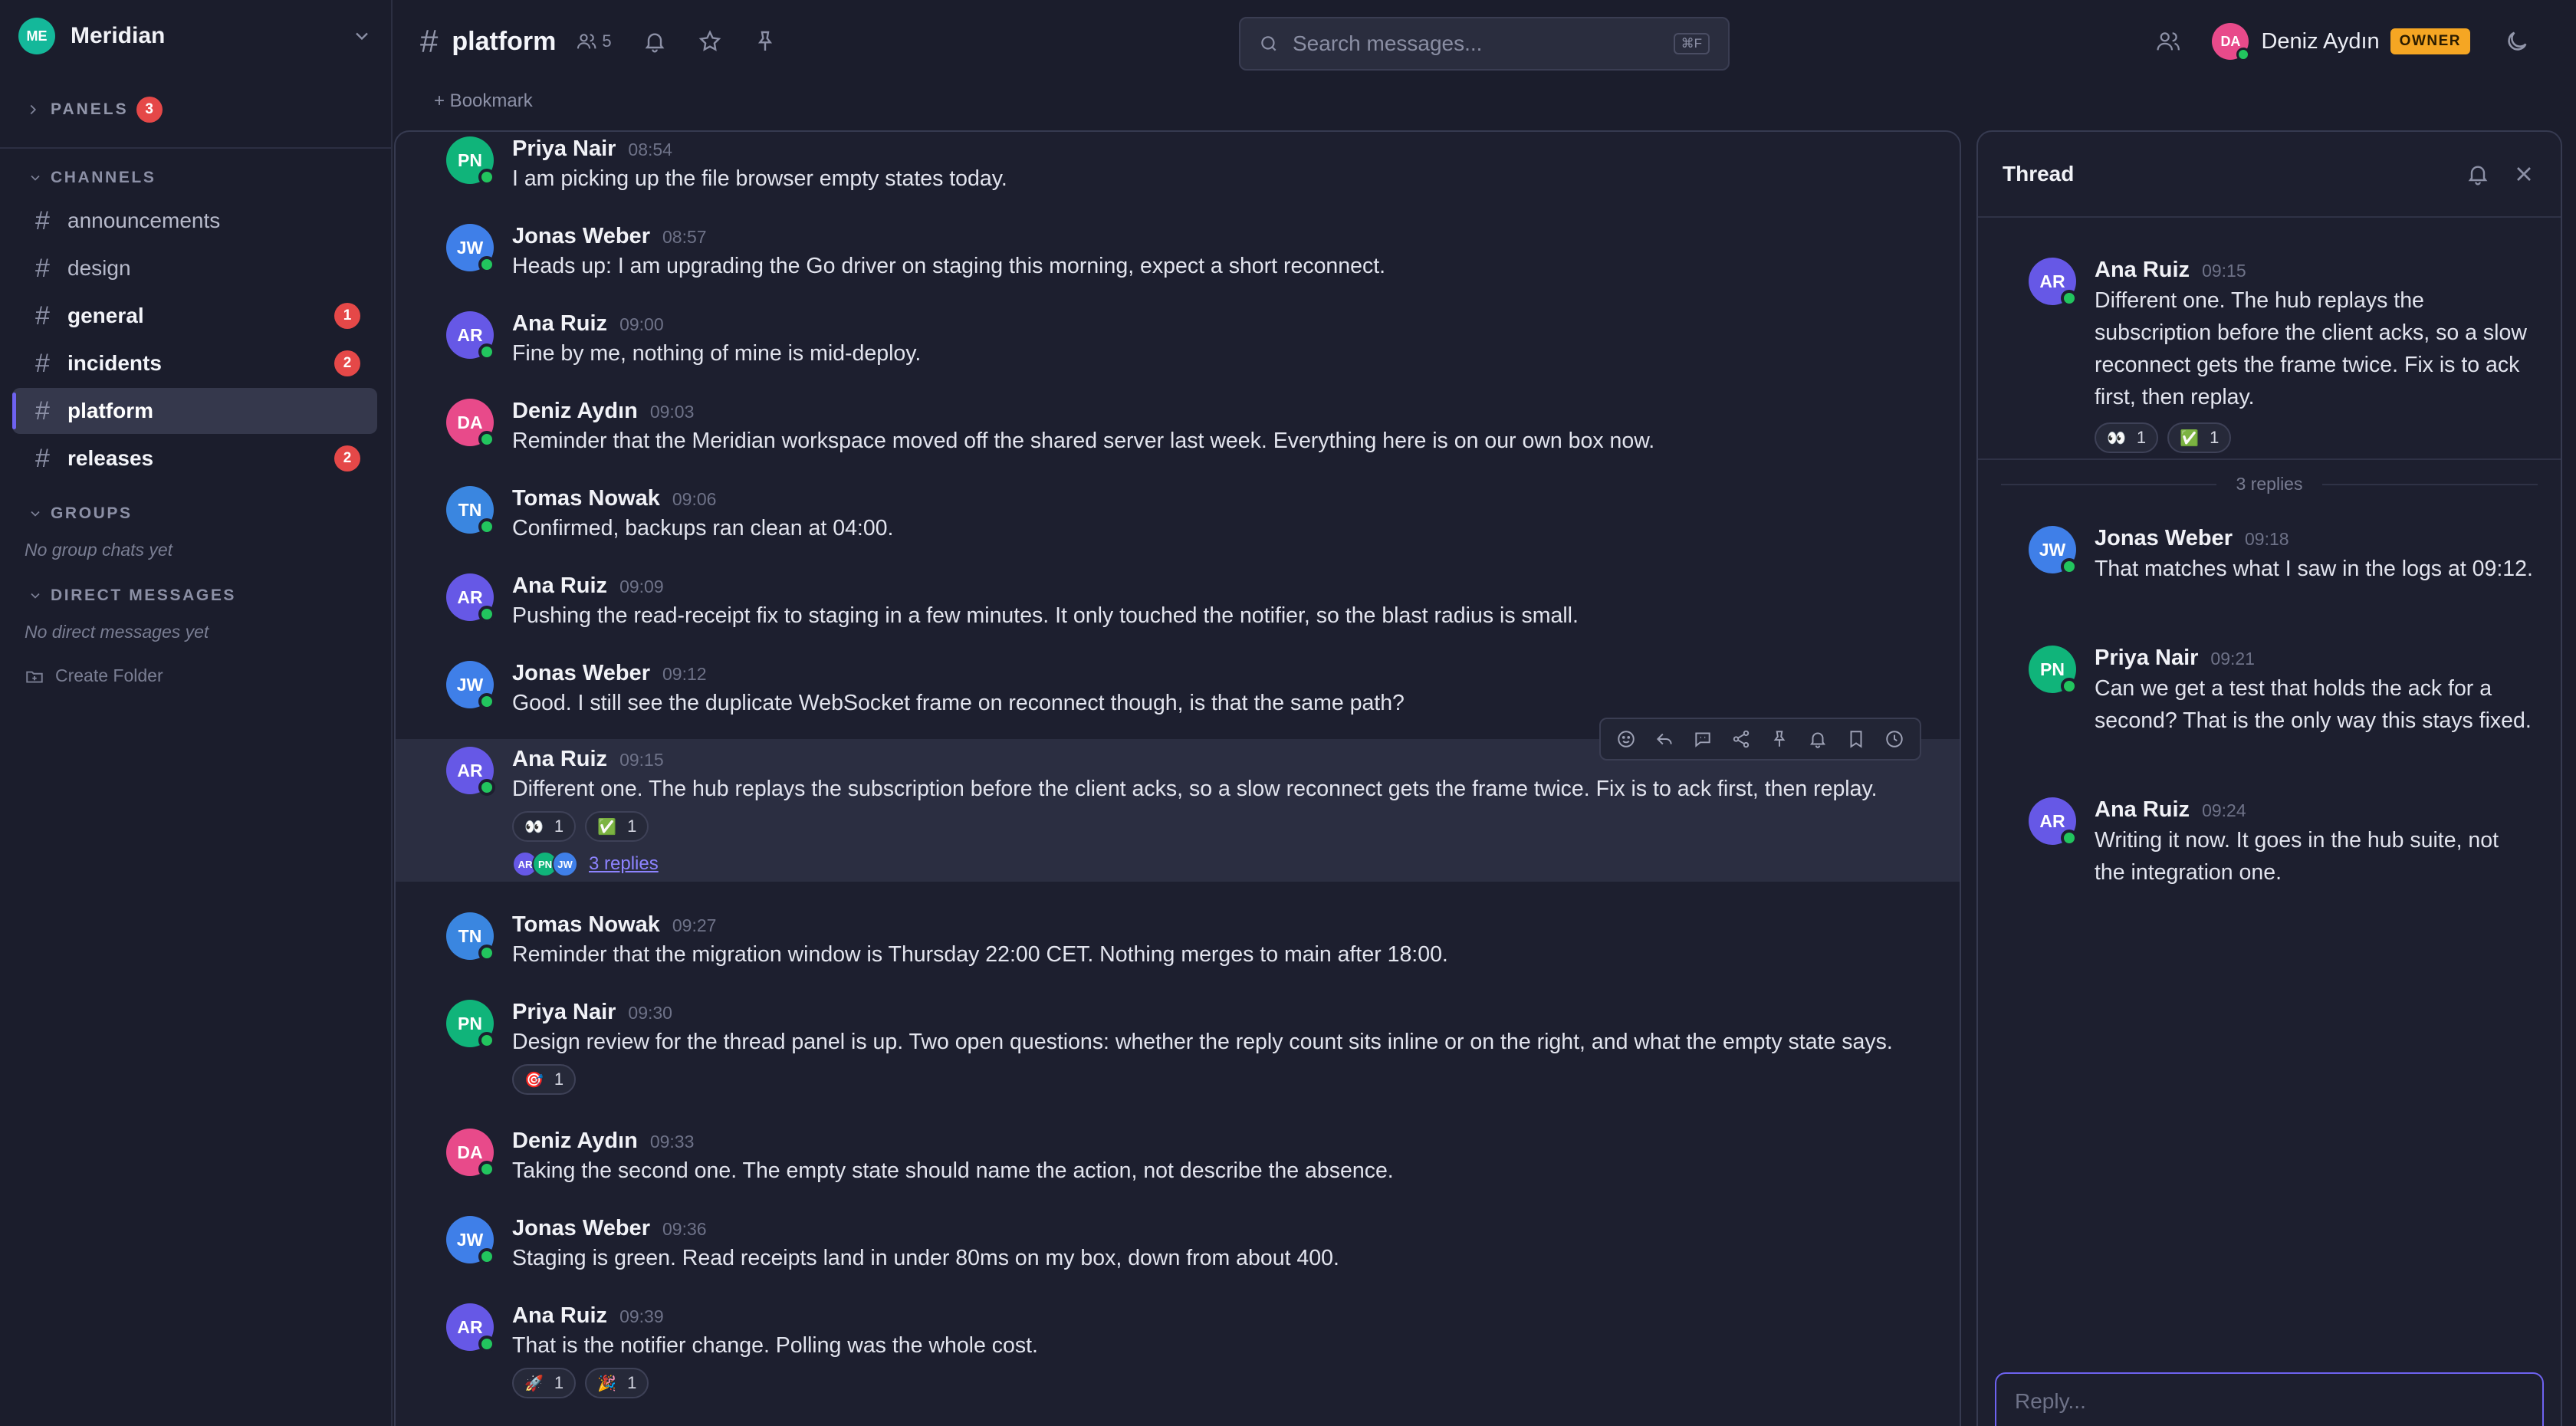 The width and height of the screenshot is (2576, 1426). What do you see at coordinates (1626, 739) in the screenshot?
I see `add-reaction-icon` at bounding box center [1626, 739].